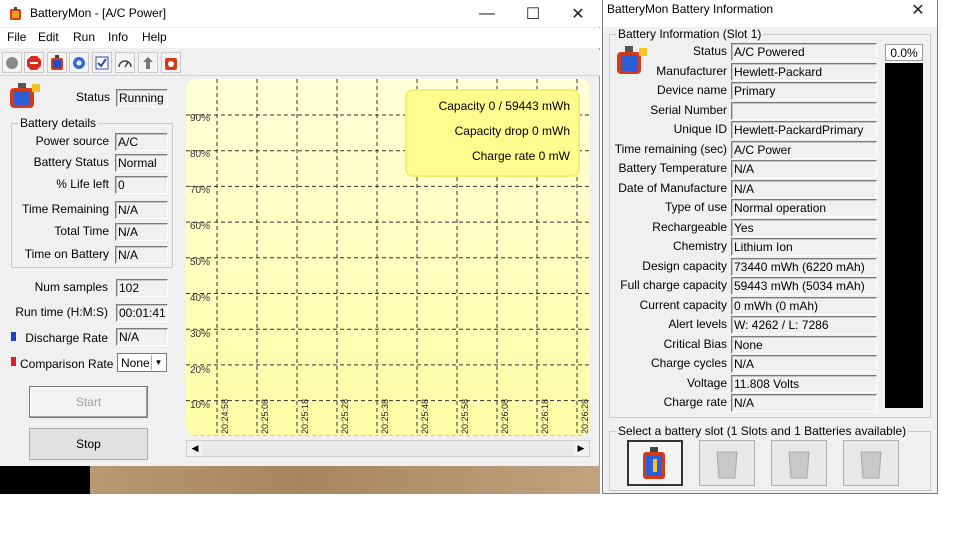 This screenshot has height=540, width=960. I want to click on menu-edit: Edit, so click(48, 37).